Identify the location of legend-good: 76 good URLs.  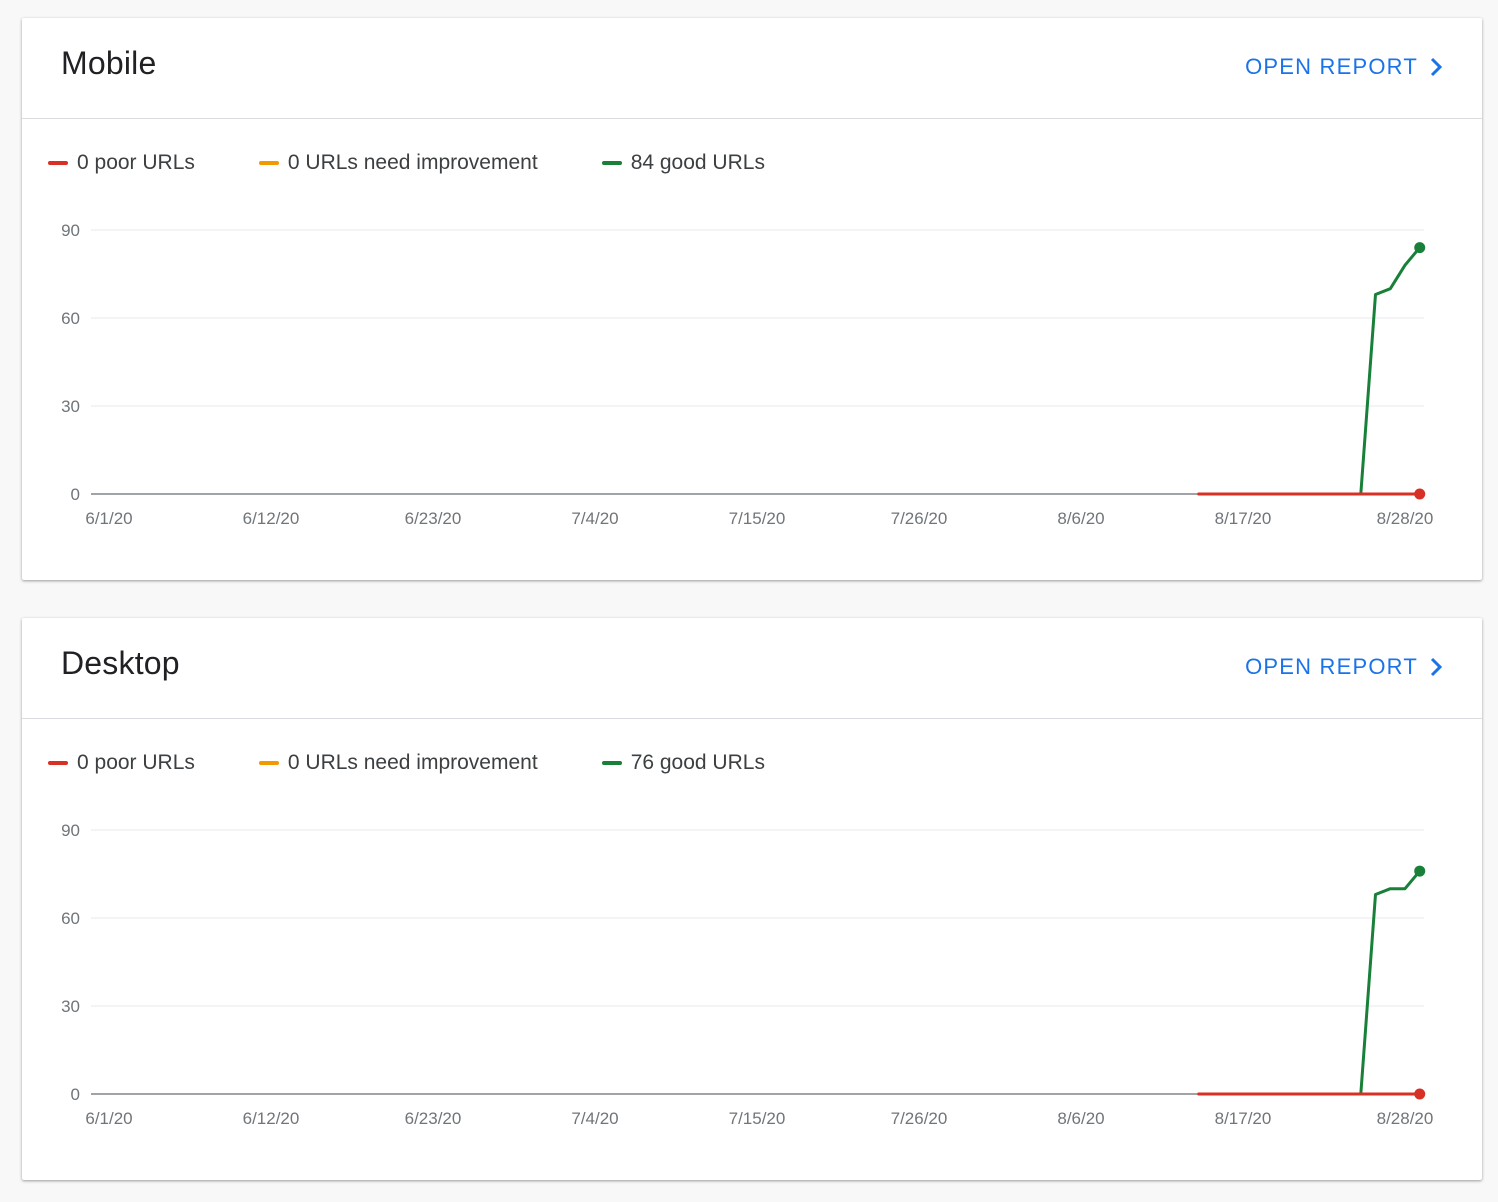
(683, 763).